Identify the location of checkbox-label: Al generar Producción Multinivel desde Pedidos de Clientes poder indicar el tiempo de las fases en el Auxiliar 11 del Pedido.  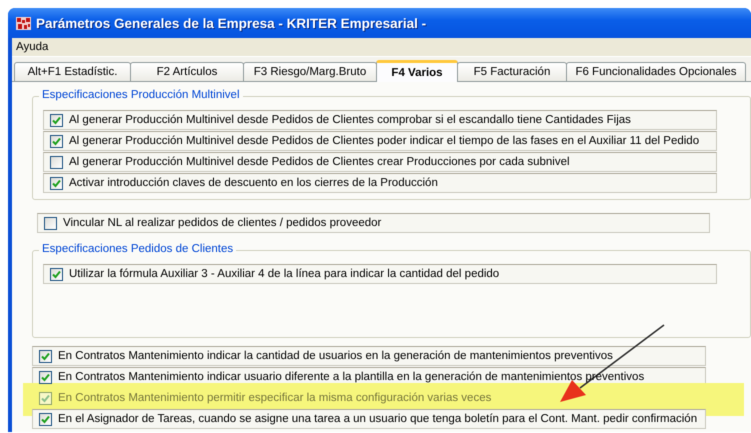
(384, 141).